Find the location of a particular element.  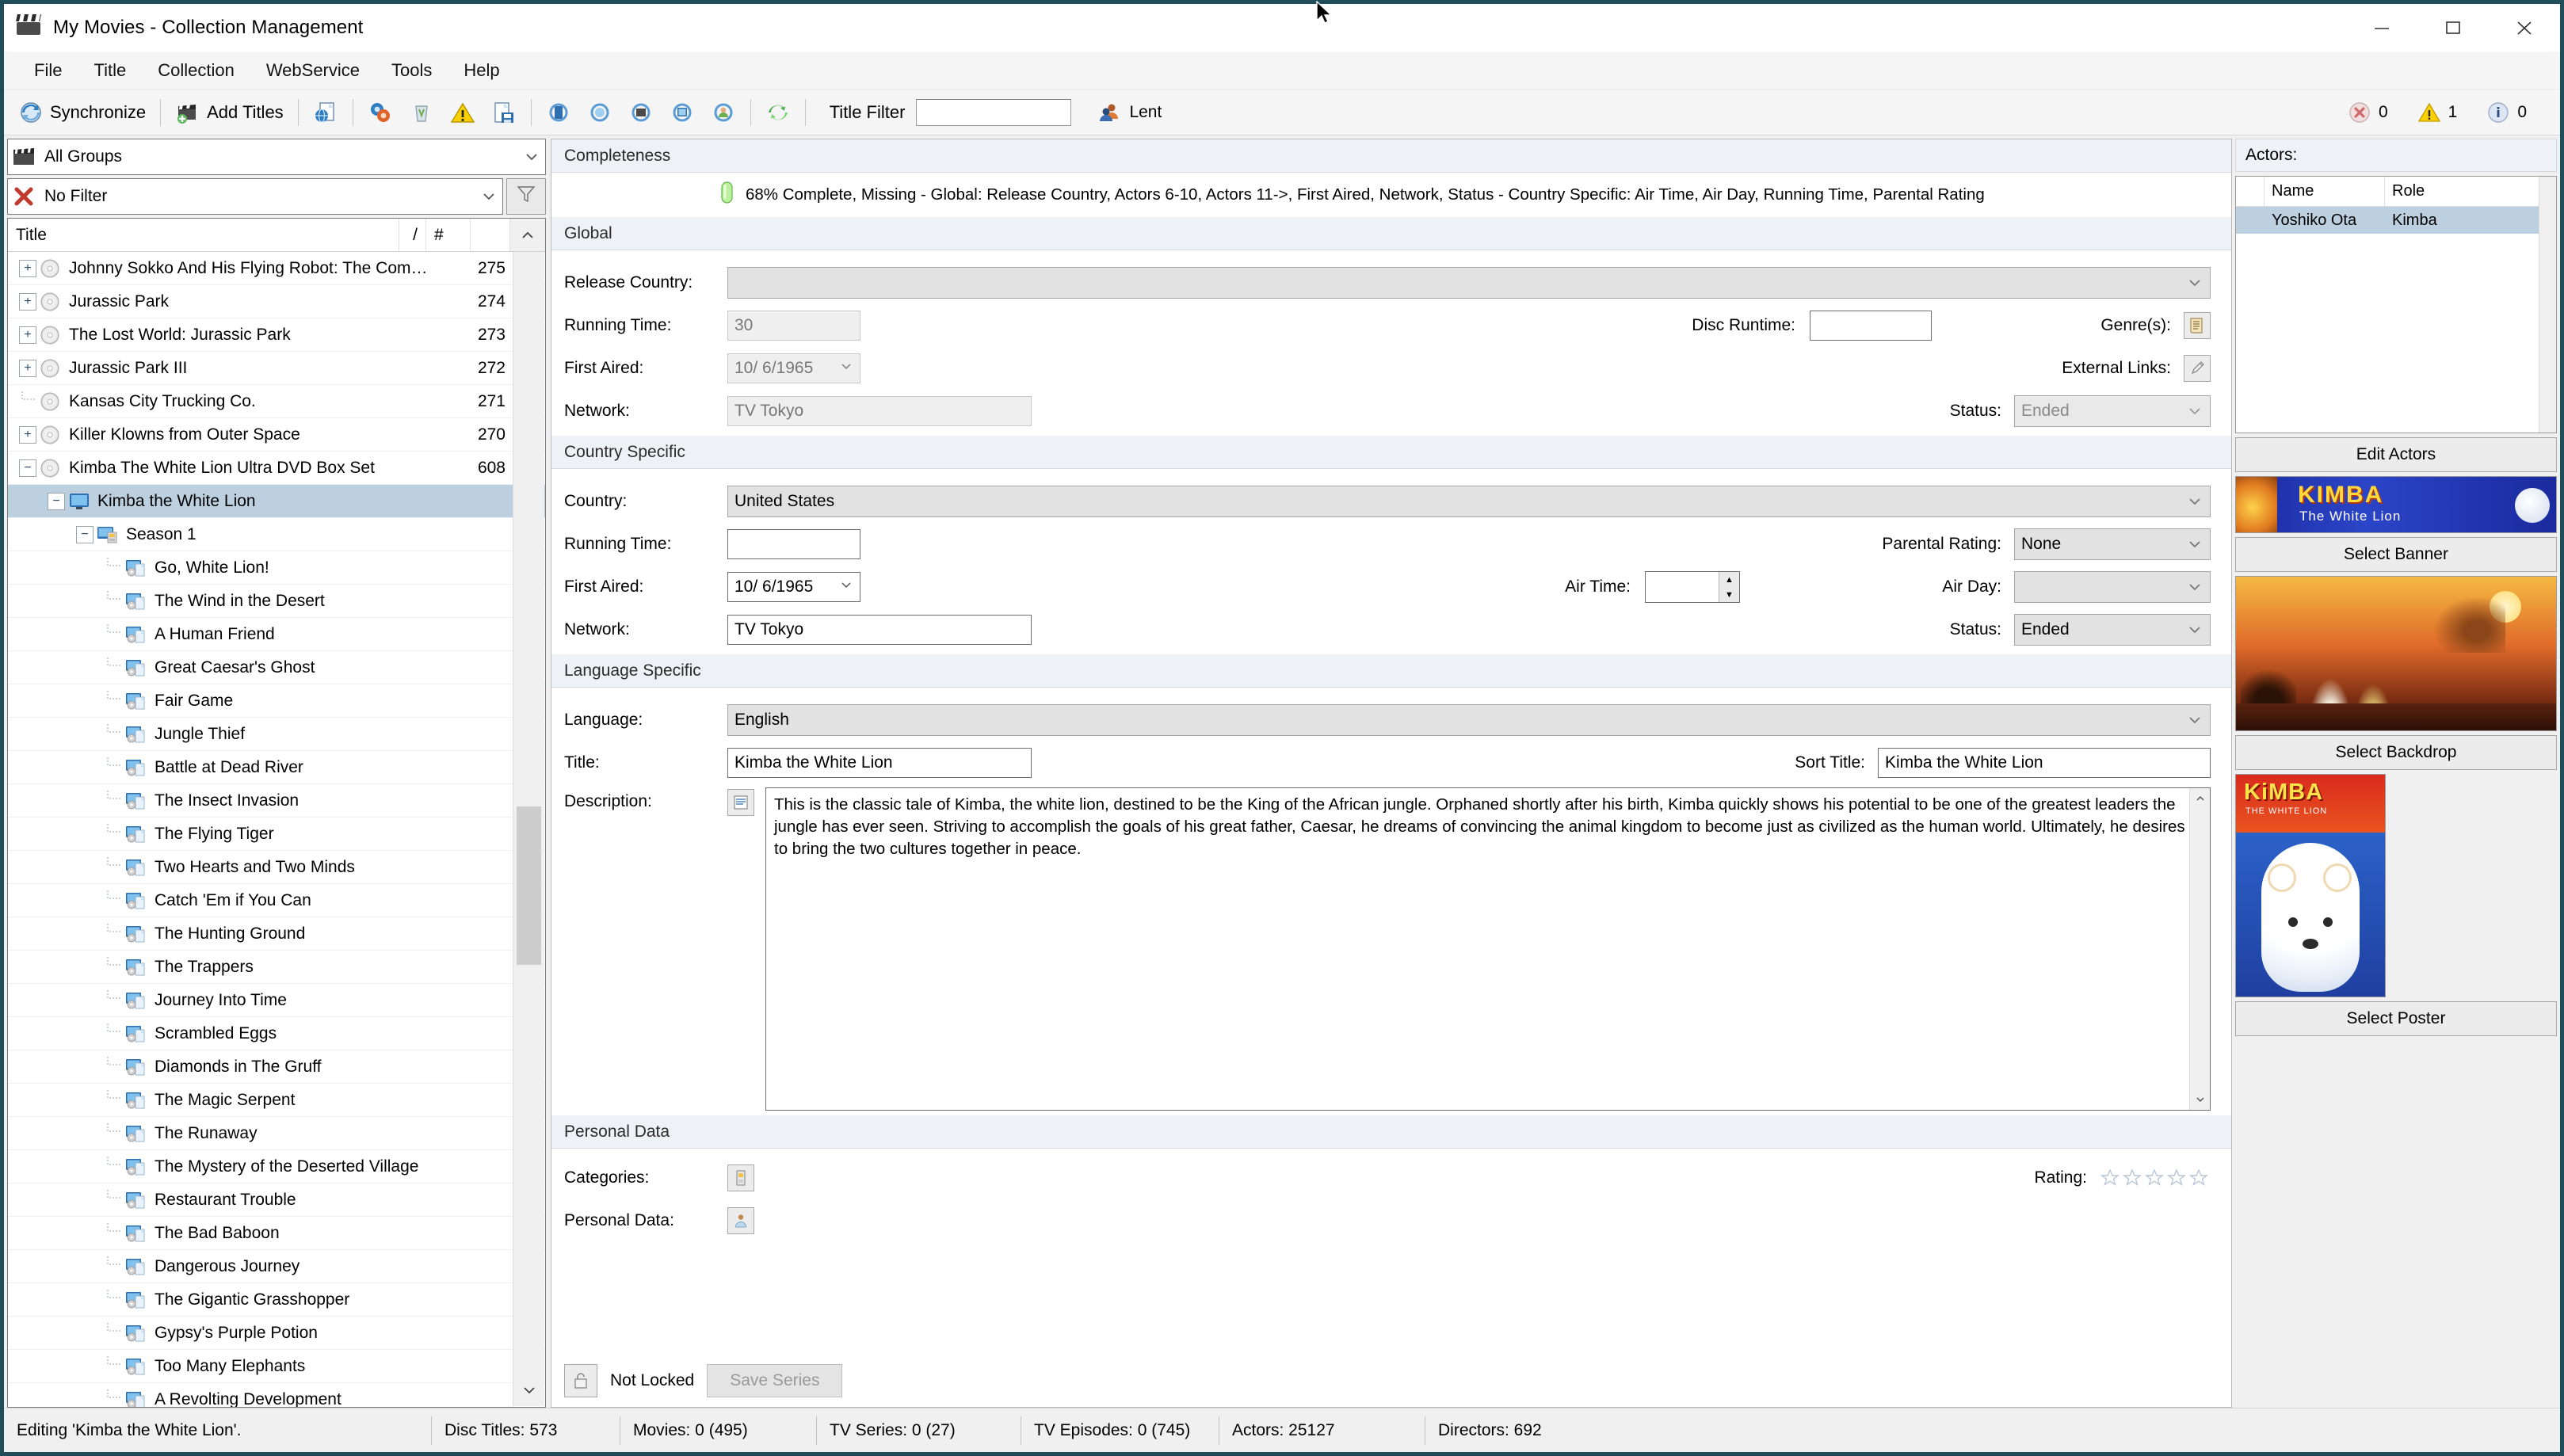

poster-image: KiMBA THE WHITE LION is located at coordinates (2310, 885).